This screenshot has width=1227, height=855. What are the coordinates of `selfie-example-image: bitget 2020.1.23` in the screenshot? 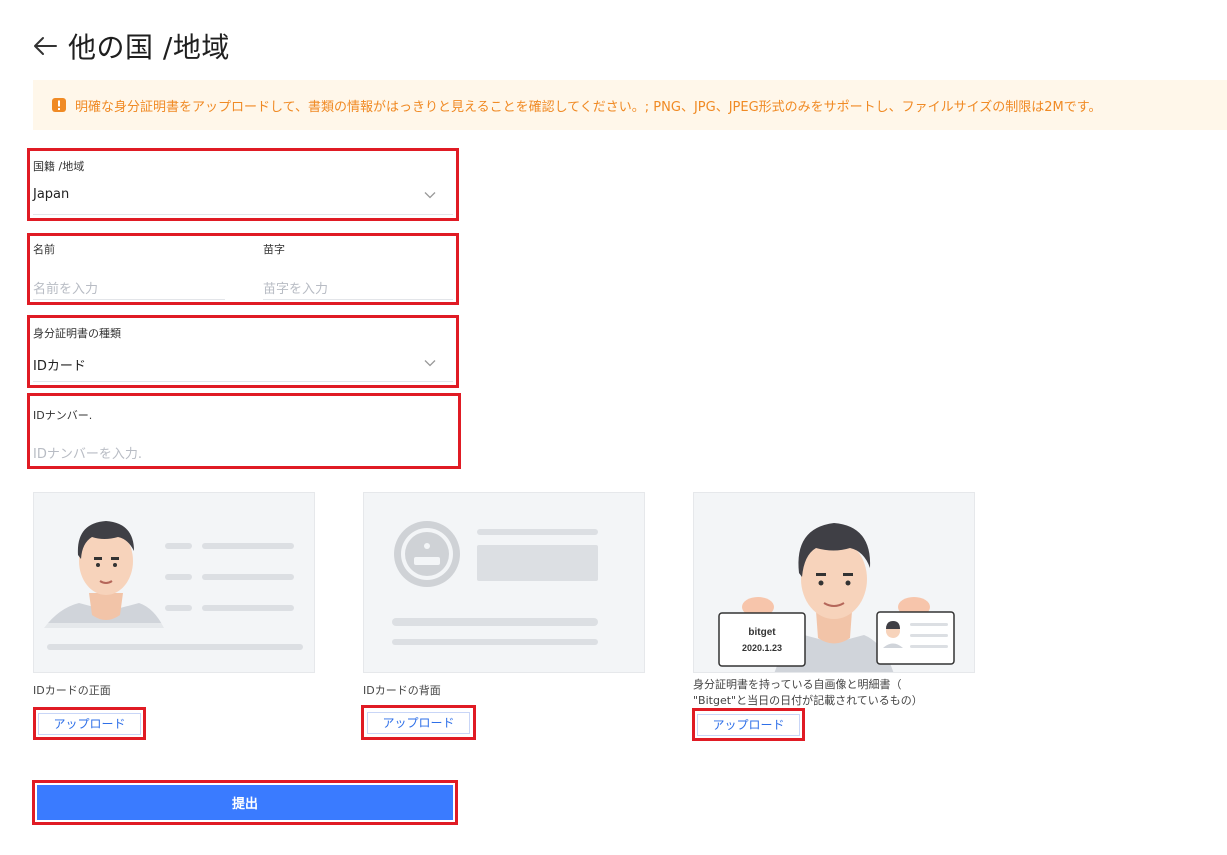 It's located at (834, 582).